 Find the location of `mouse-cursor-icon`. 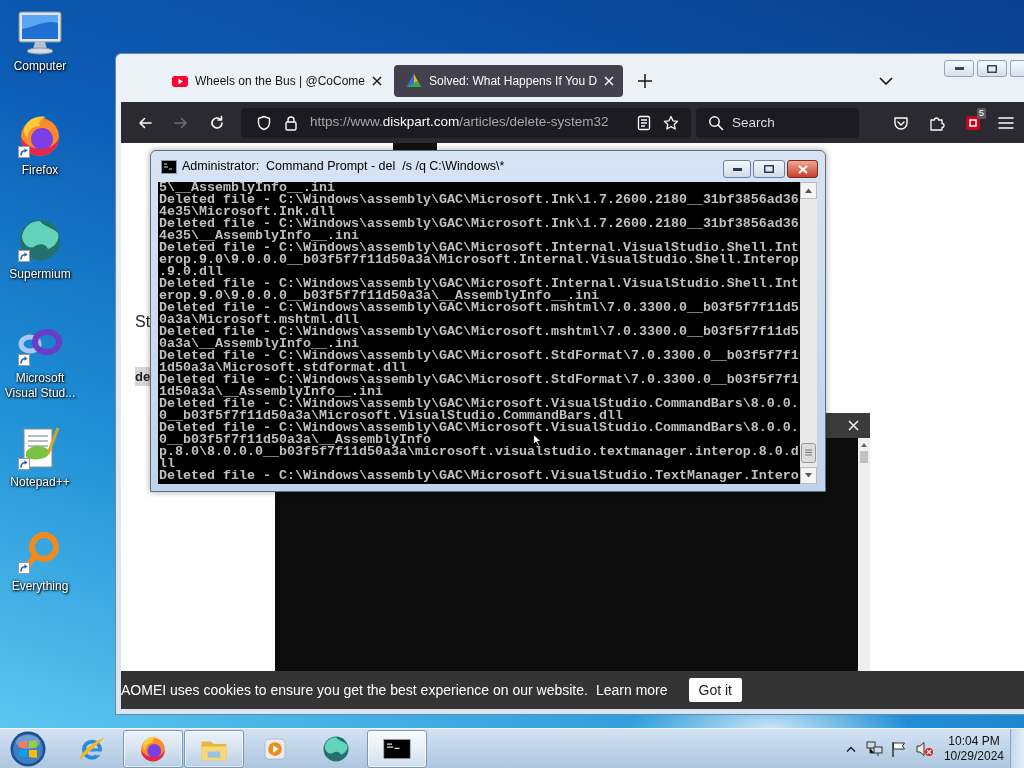

mouse-cursor-icon is located at coordinates (537, 440).